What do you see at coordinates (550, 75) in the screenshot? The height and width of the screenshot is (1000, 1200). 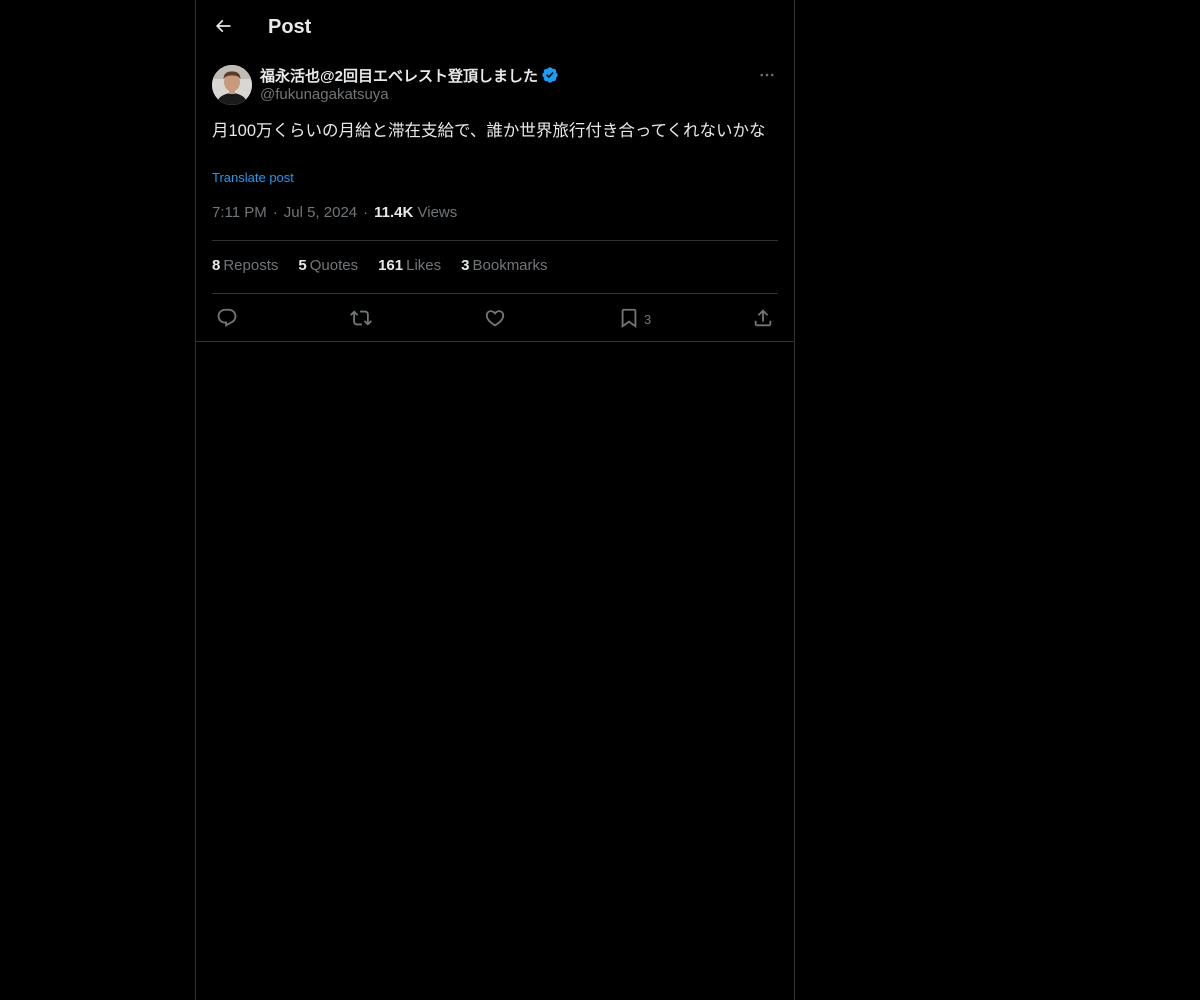 I see `verified-badge-icon` at bounding box center [550, 75].